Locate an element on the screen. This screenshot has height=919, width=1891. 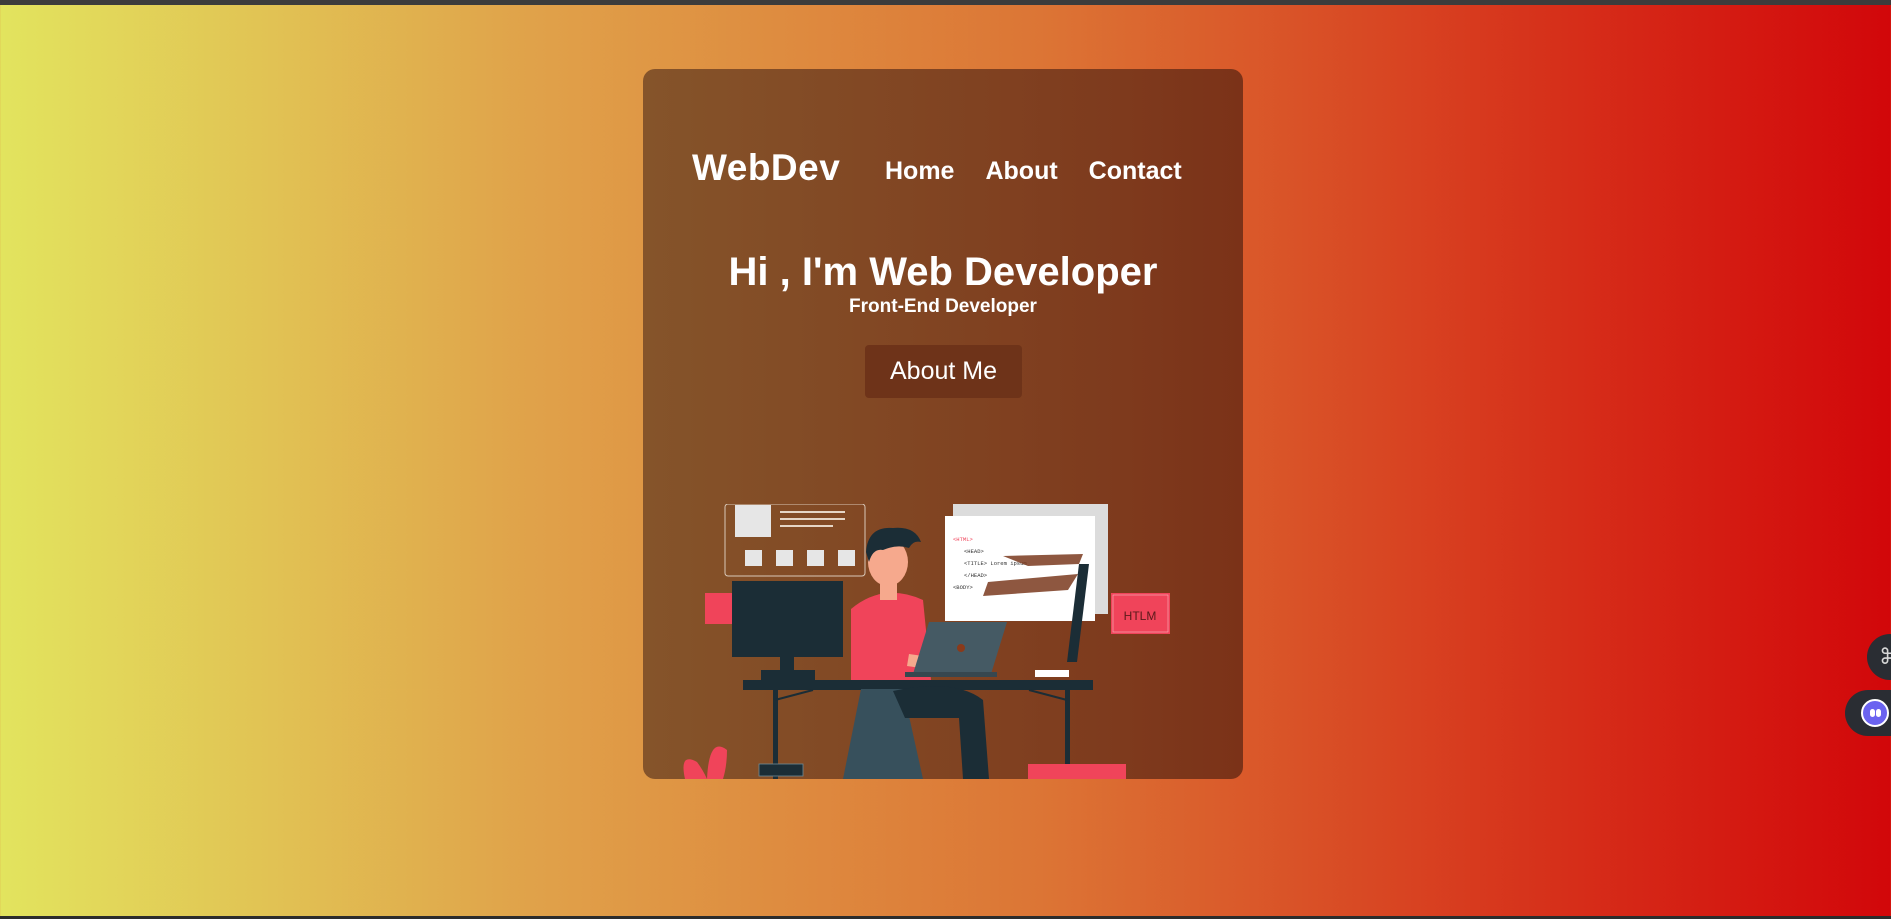
navbar: WebDev Home About Contact is located at coordinates (943, 168).